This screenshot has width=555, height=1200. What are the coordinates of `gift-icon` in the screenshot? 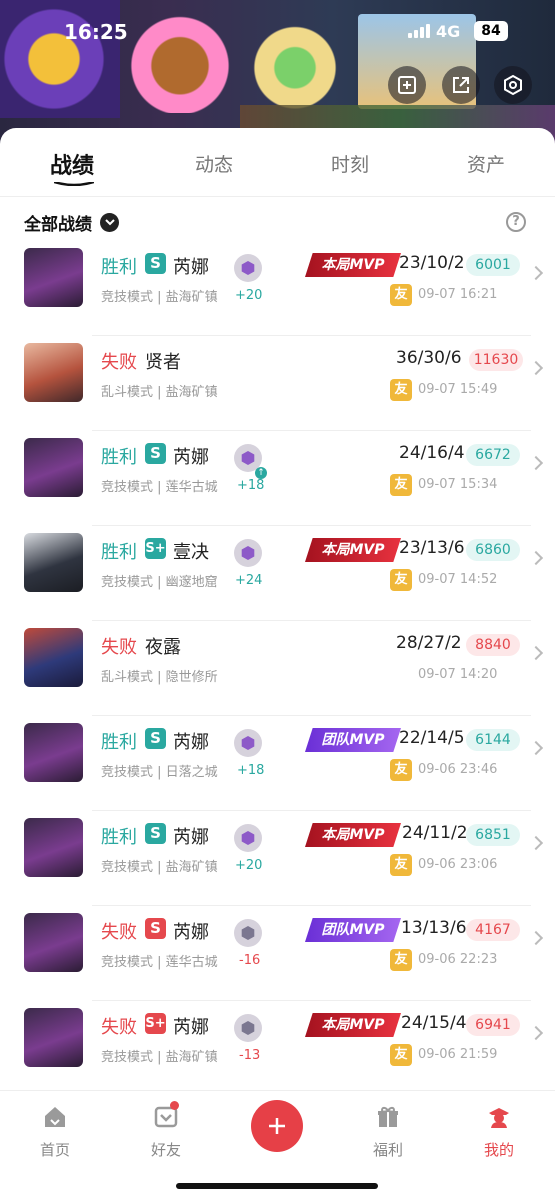 It's located at (388, 1116).